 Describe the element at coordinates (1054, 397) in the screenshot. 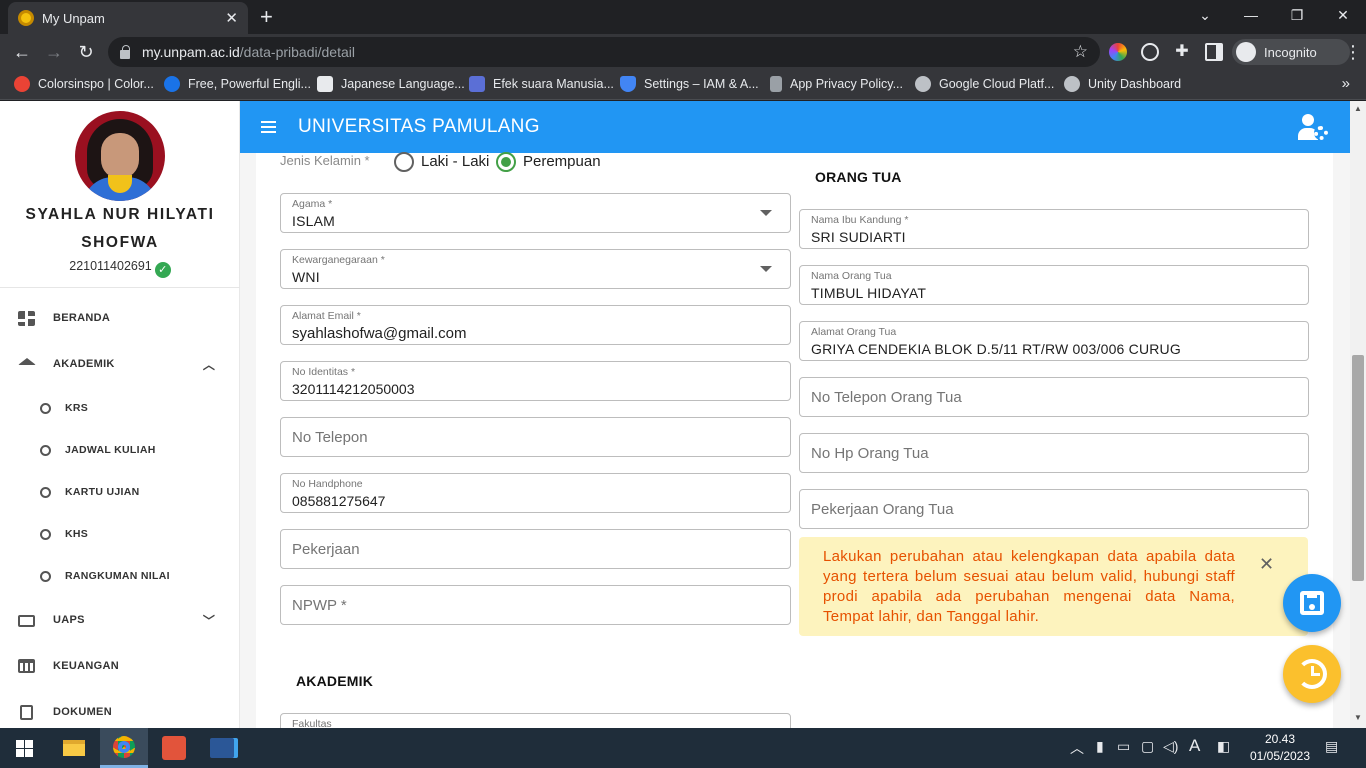

I see `telepon-orang-tua-field: No Telepon Orang Tua` at that location.